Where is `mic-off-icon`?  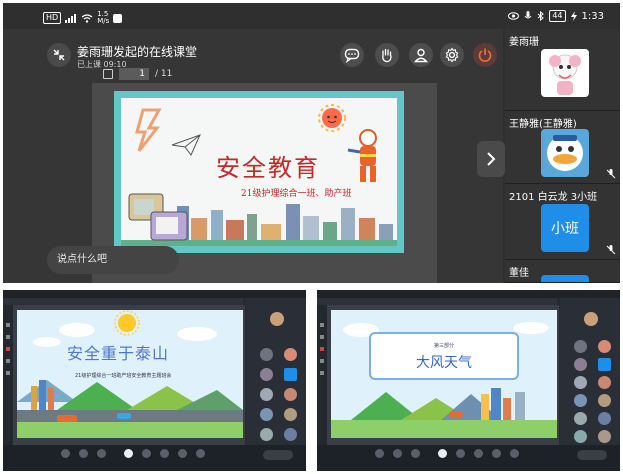 mic-off-icon is located at coordinates (611, 250).